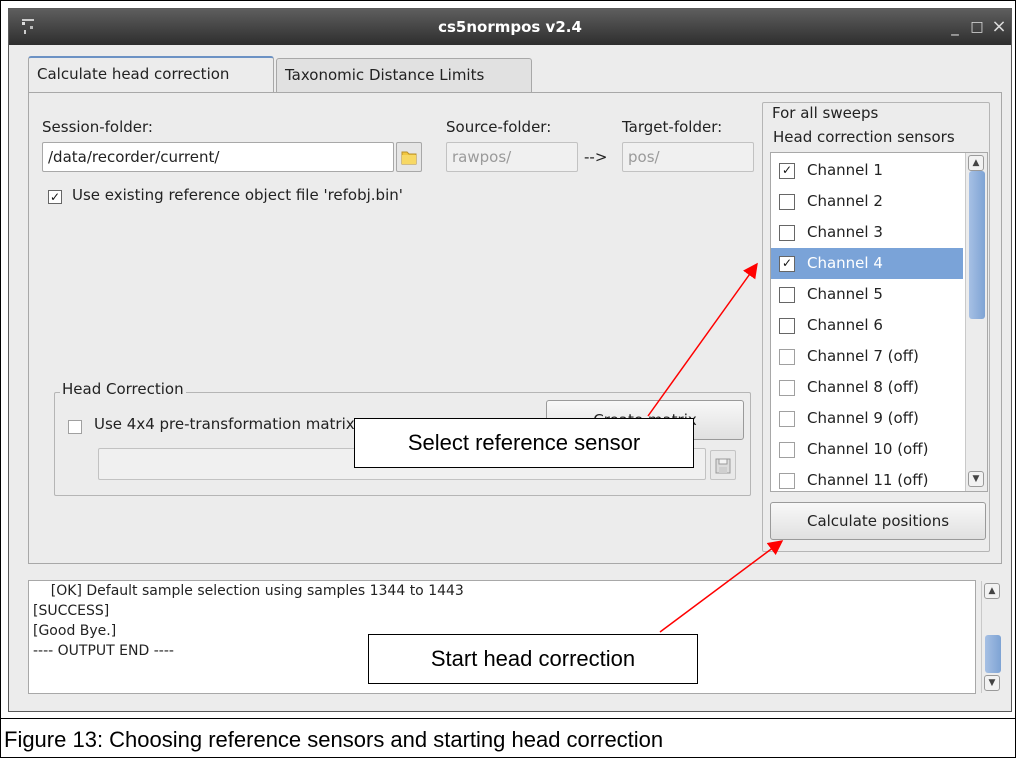  I want to click on pretransform-checkbox, so click(75, 427).